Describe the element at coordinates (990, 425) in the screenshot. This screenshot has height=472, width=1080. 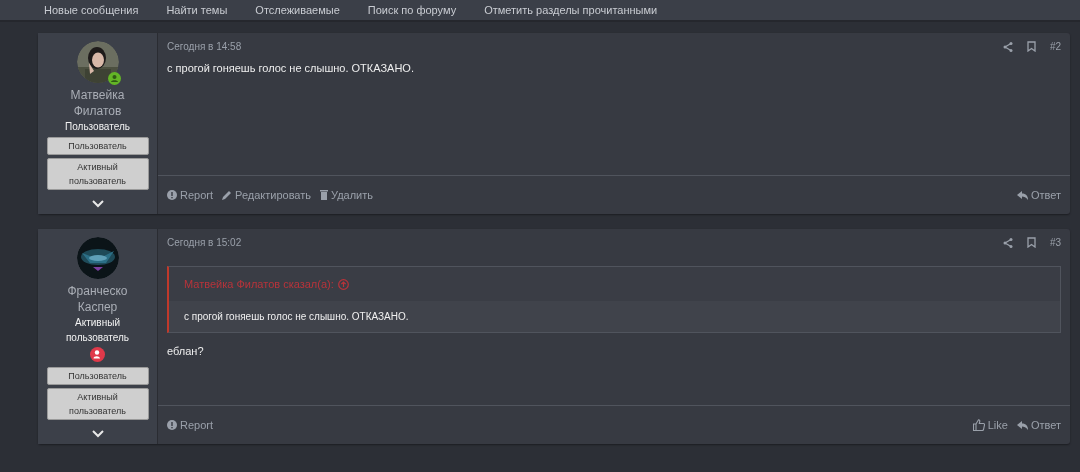
I see `like-button: Like` at that location.